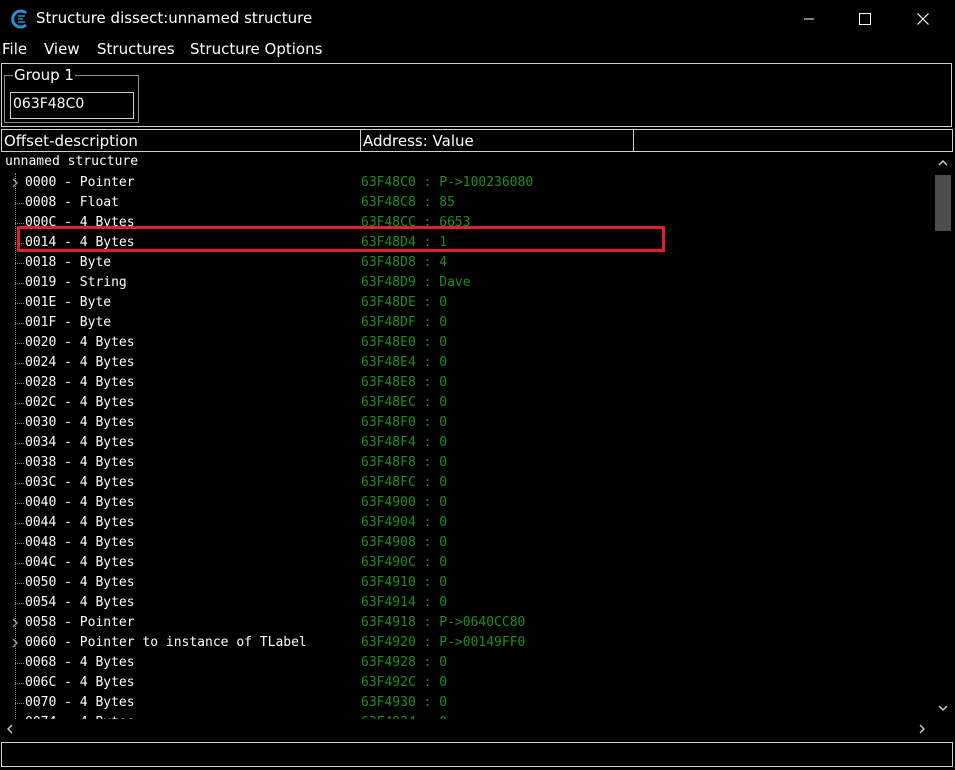 The image size is (955, 770). I want to click on tree-row: 002C - 4 Bytes 63F48EC : 0, so click(466, 403).